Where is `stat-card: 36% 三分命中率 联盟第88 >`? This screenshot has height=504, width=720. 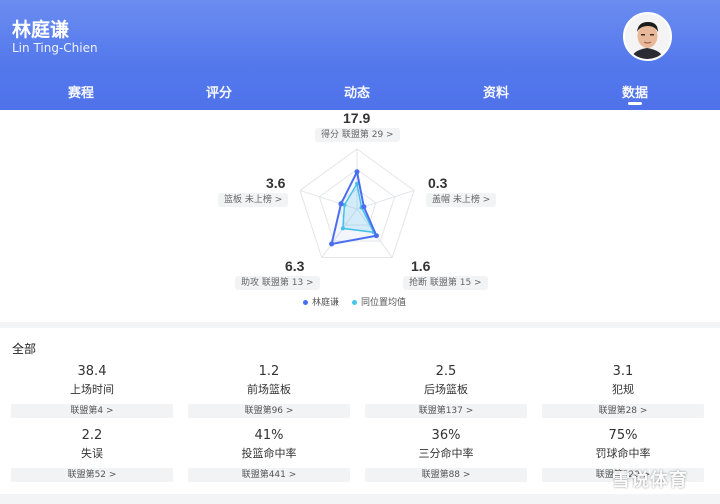
stat-card: 36% 三分命中率 联盟第88 > is located at coordinates (446, 455).